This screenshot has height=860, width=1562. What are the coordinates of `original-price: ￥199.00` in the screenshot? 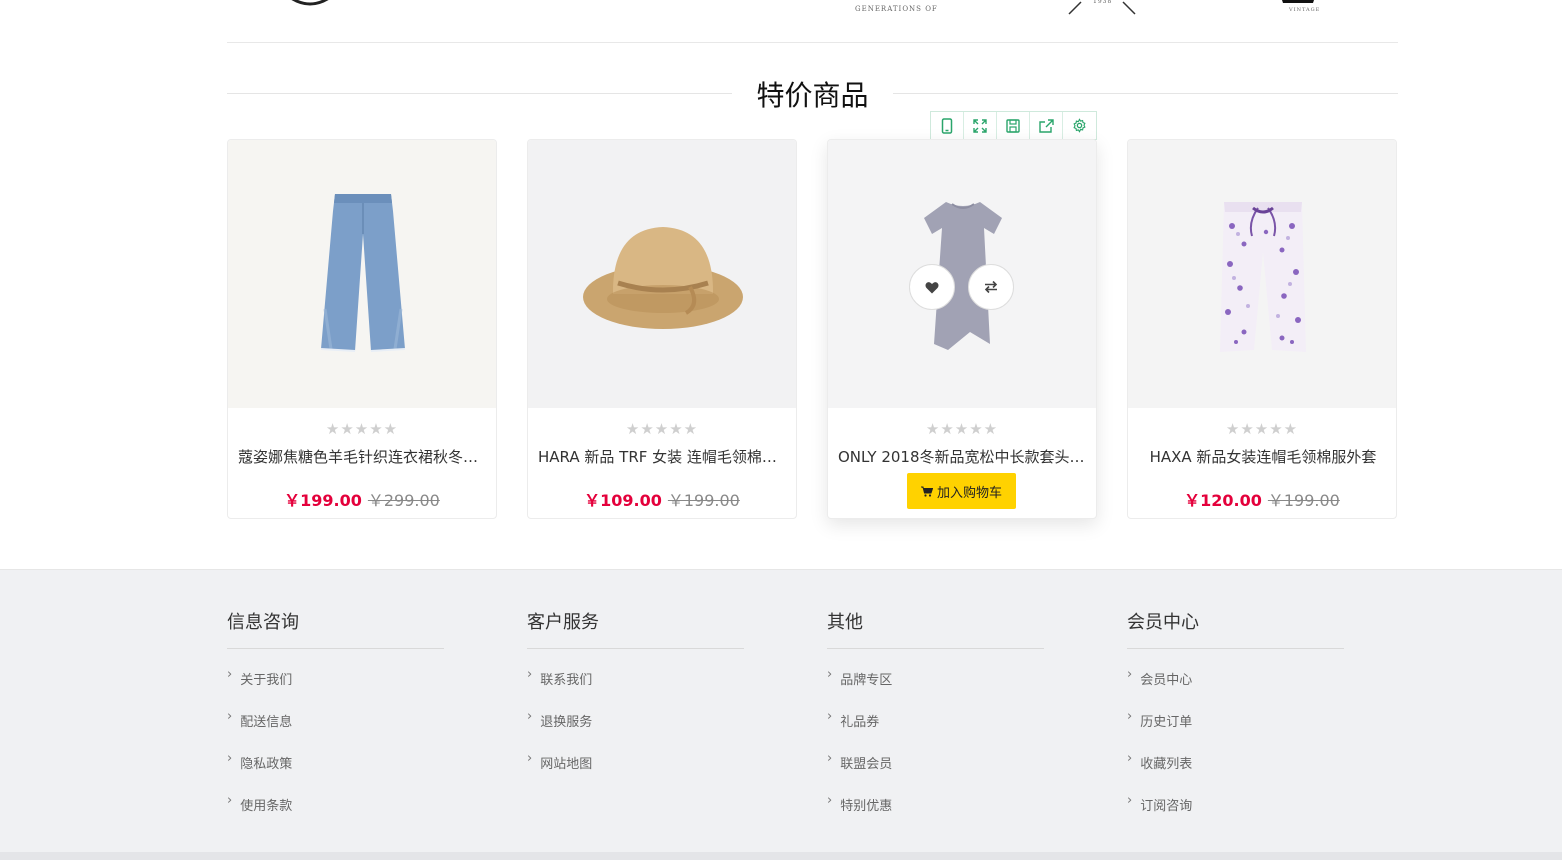 It's located at (703, 500).